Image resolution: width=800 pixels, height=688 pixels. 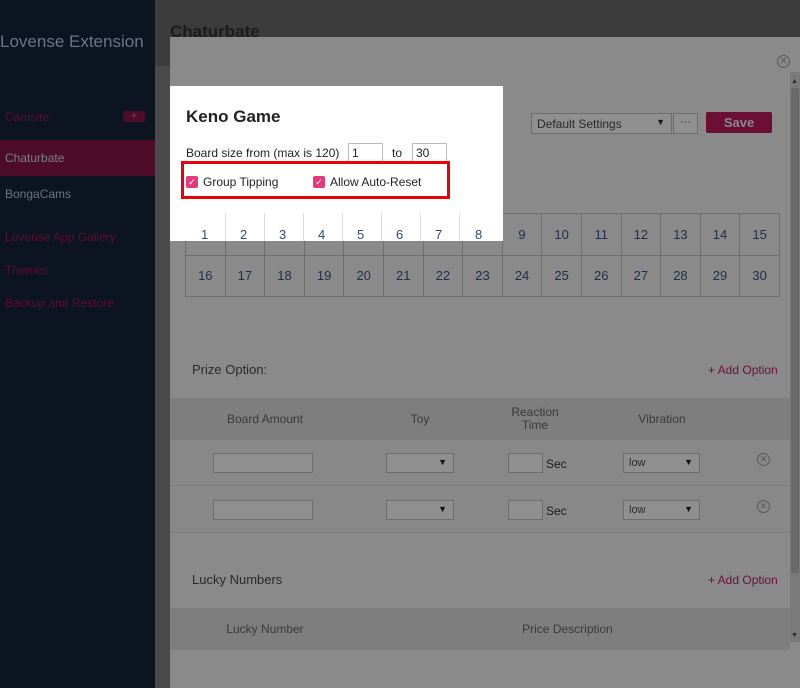 What do you see at coordinates (265, 419) in the screenshot?
I see `col-board-amount: Board Amount` at bounding box center [265, 419].